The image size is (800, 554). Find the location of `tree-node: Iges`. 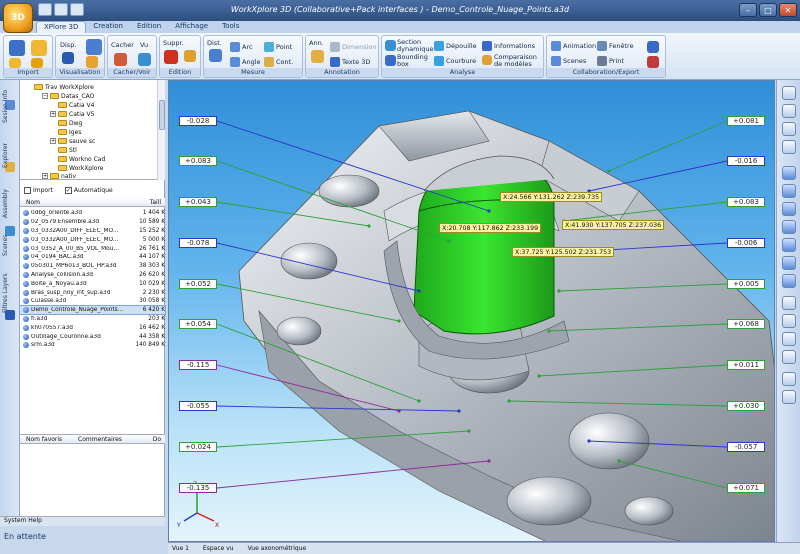

tree-node: Iges is located at coordinates (69, 132).